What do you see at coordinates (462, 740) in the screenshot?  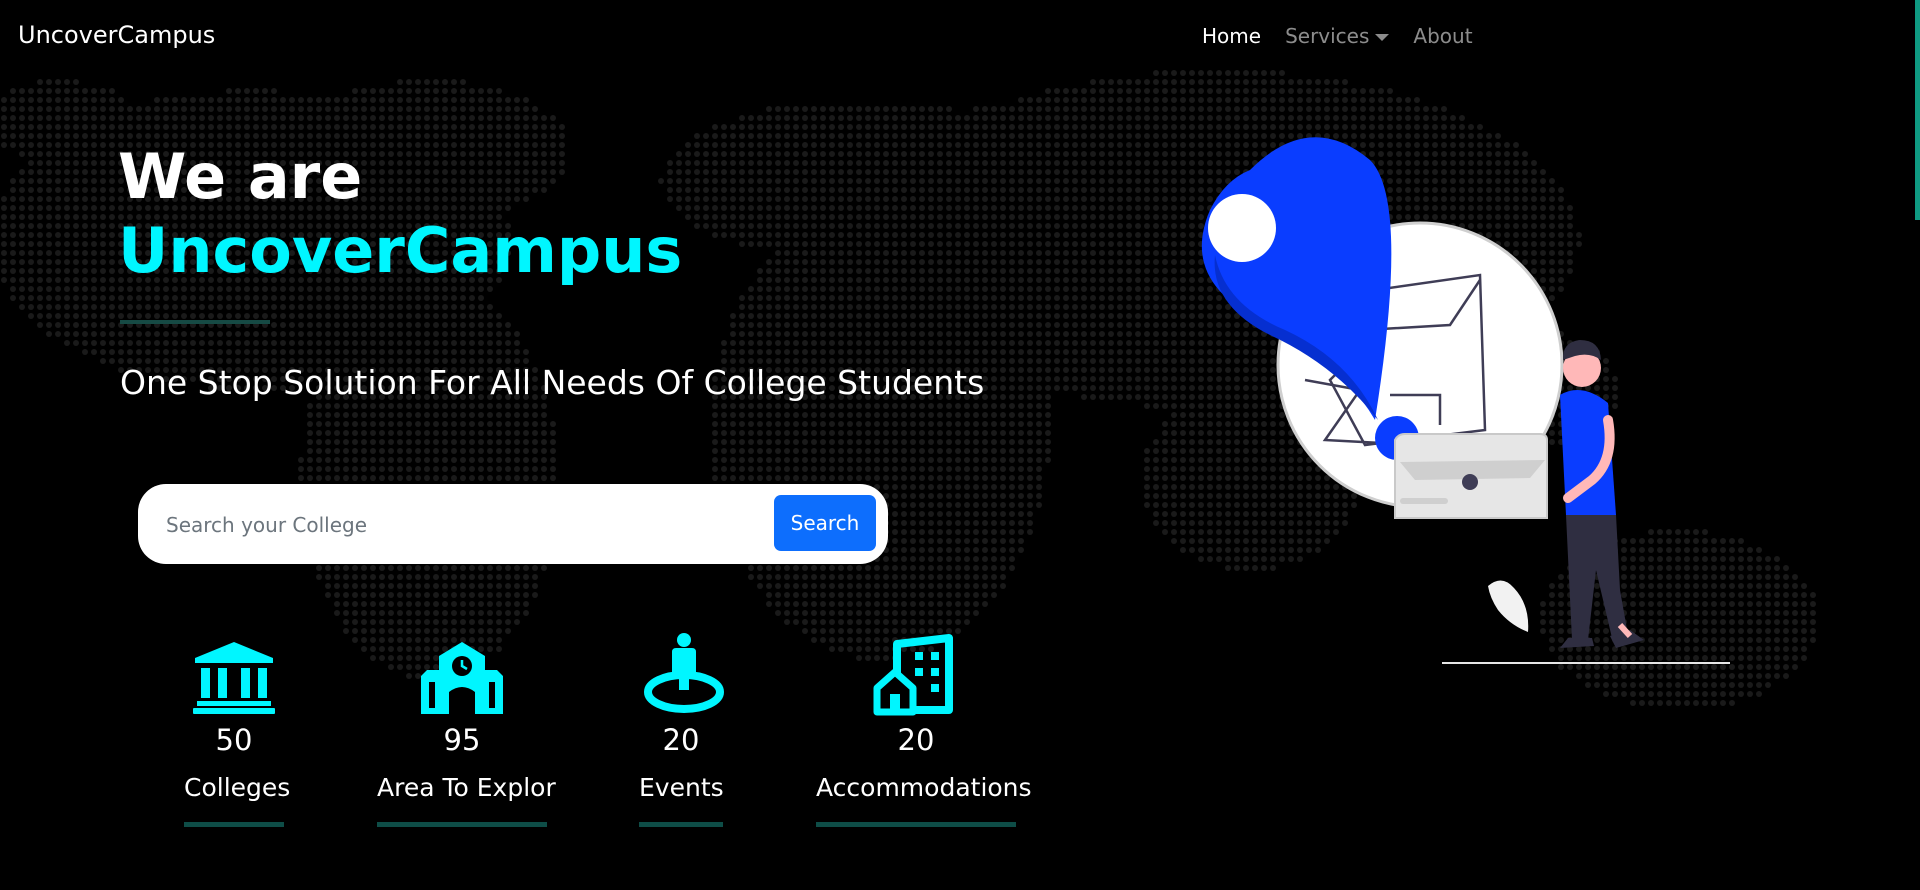 I see `stat-value: 95` at bounding box center [462, 740].